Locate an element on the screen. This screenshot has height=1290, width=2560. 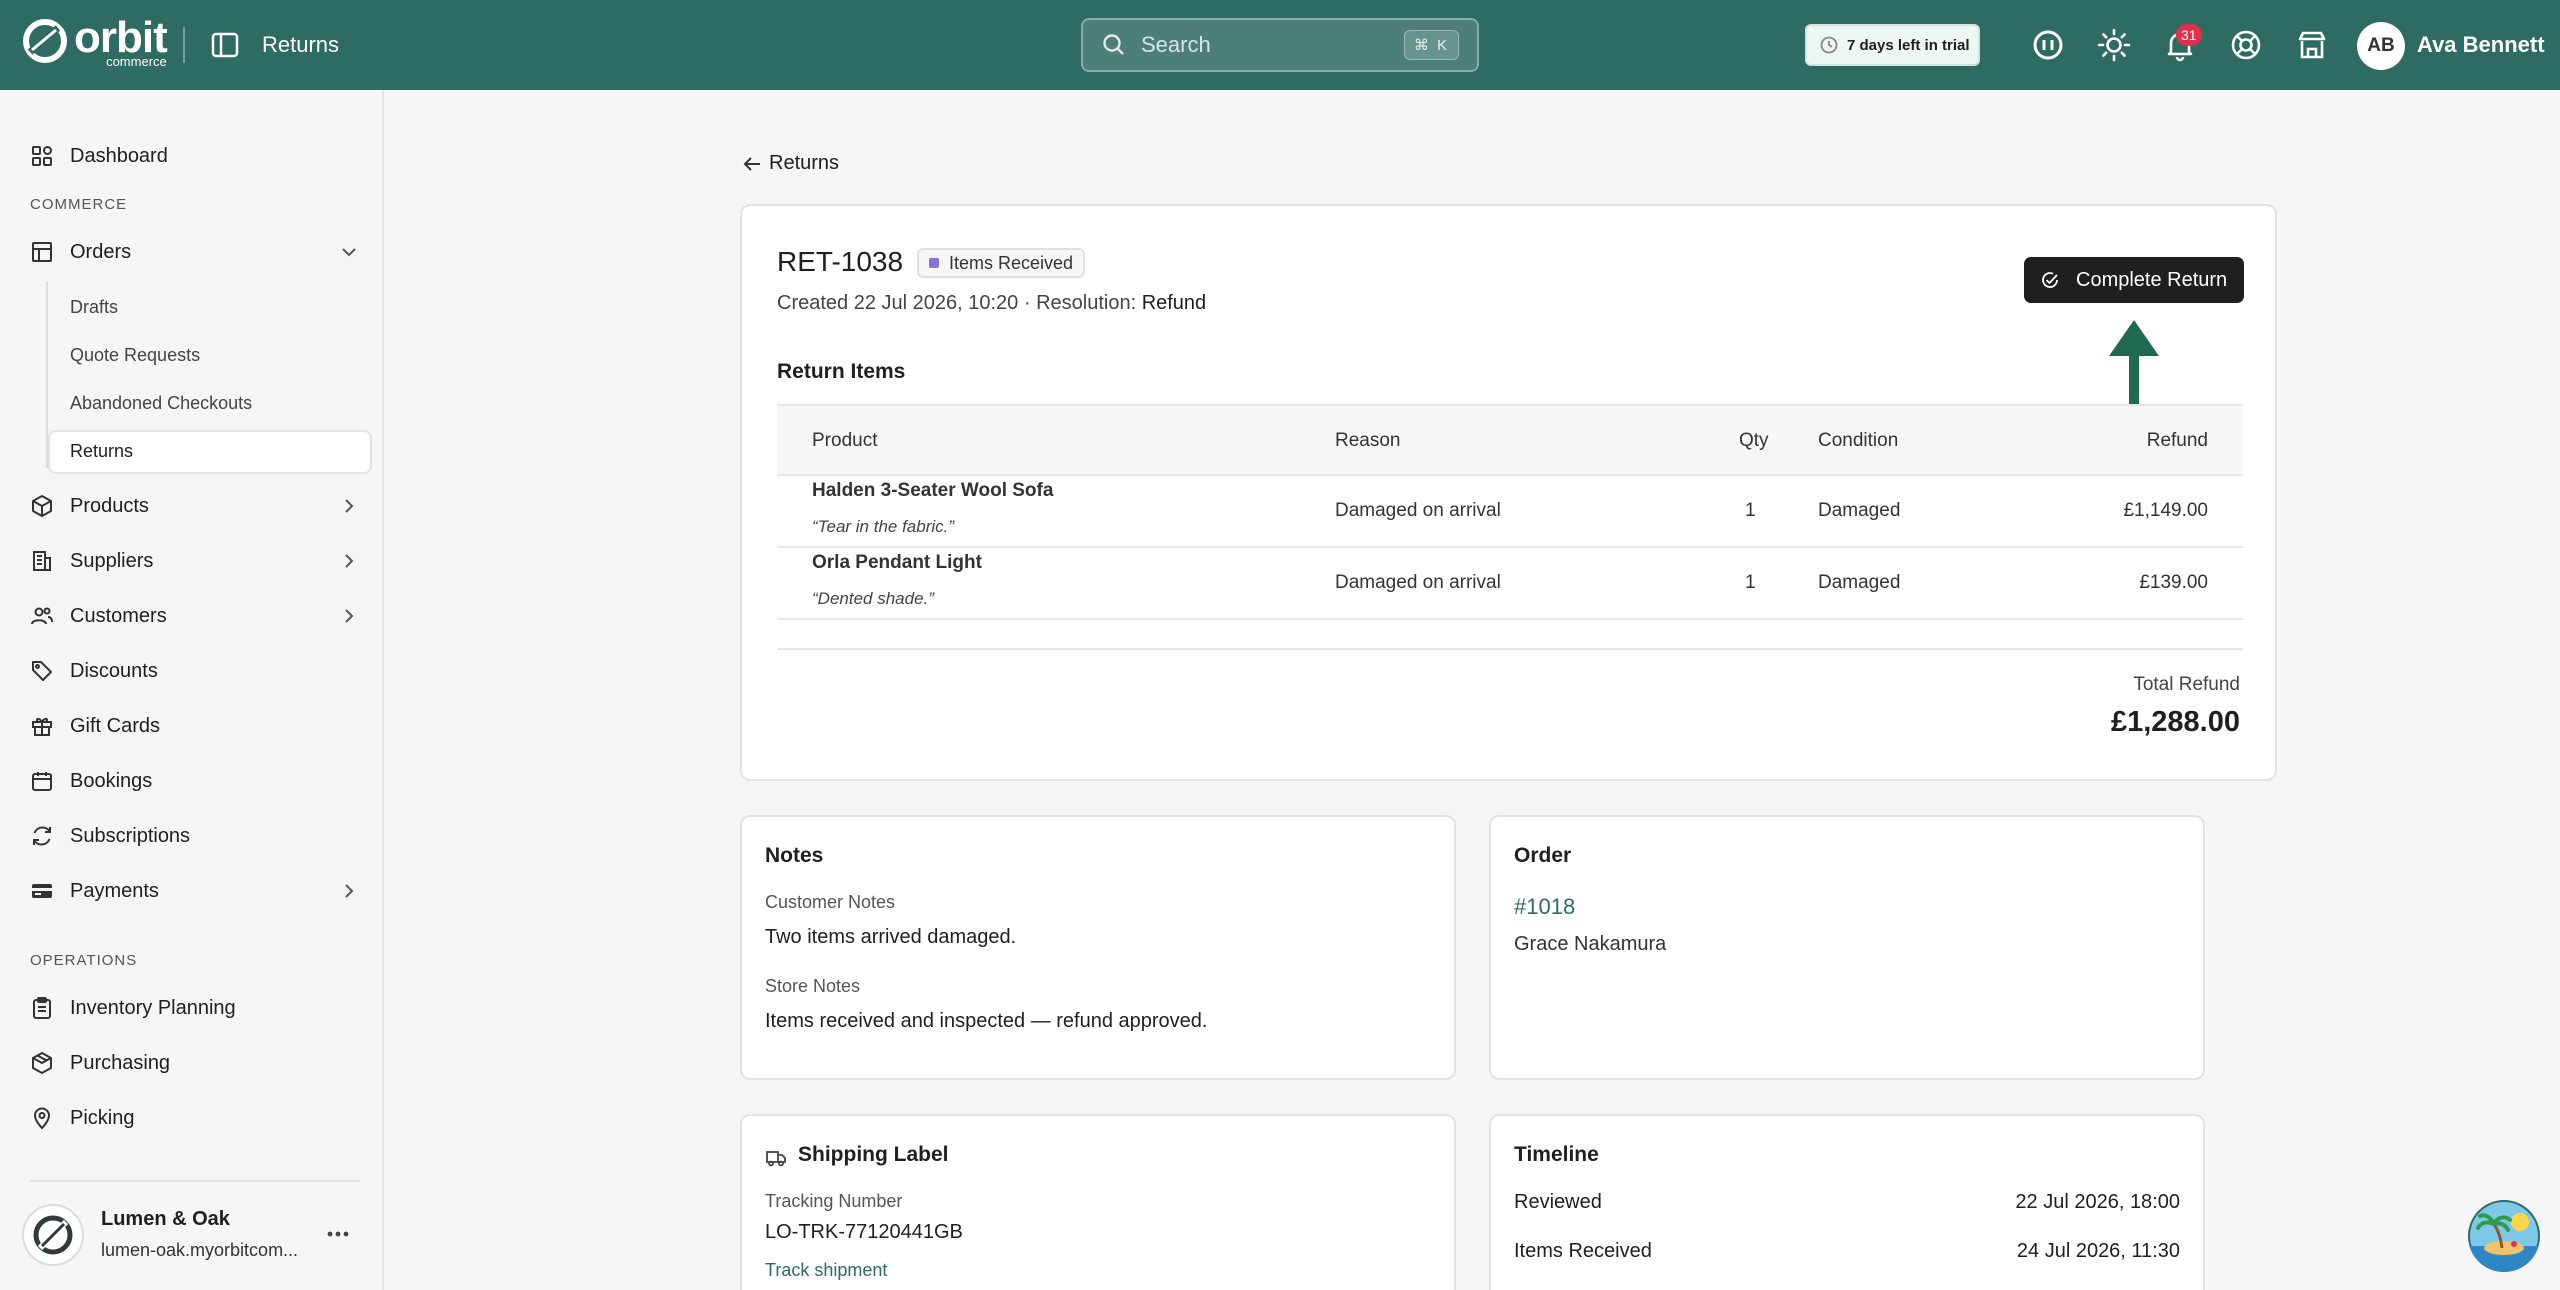
sidebar-toggle-icon is located at coordinates (225, 45).